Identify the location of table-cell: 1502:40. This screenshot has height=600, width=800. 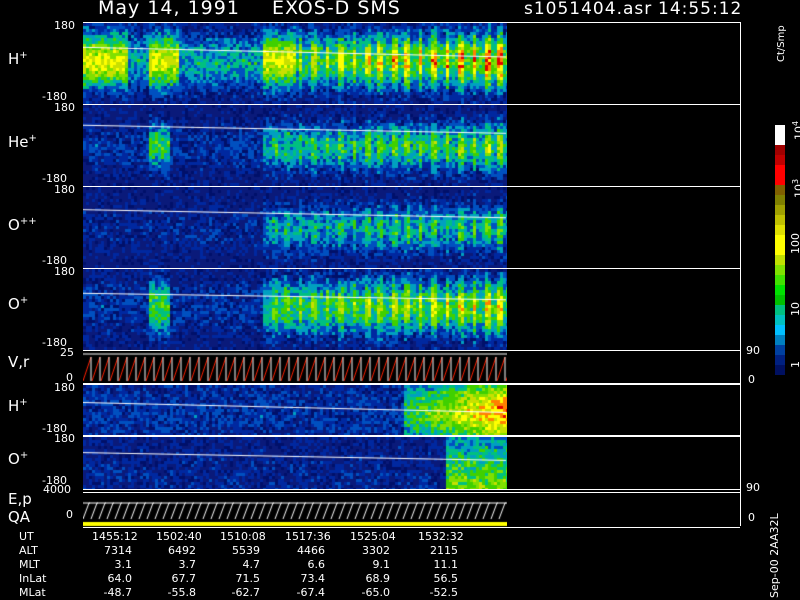
(179, 536).